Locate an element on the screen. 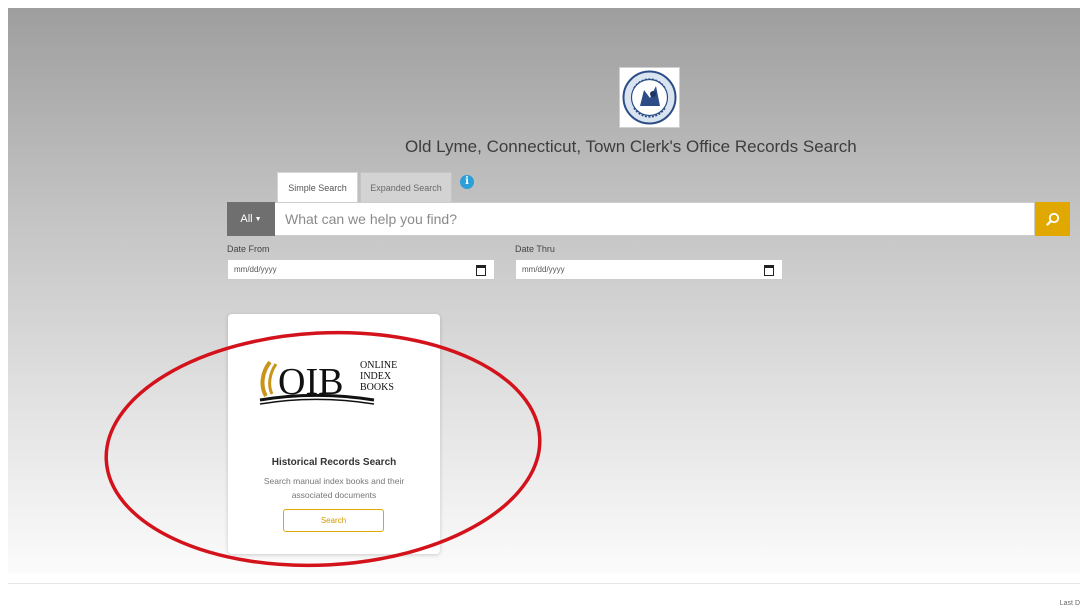 This screenshot has width=1080, height=608. date-thru-input: mm/dd/yyyy is located at coordinates (649, 269).